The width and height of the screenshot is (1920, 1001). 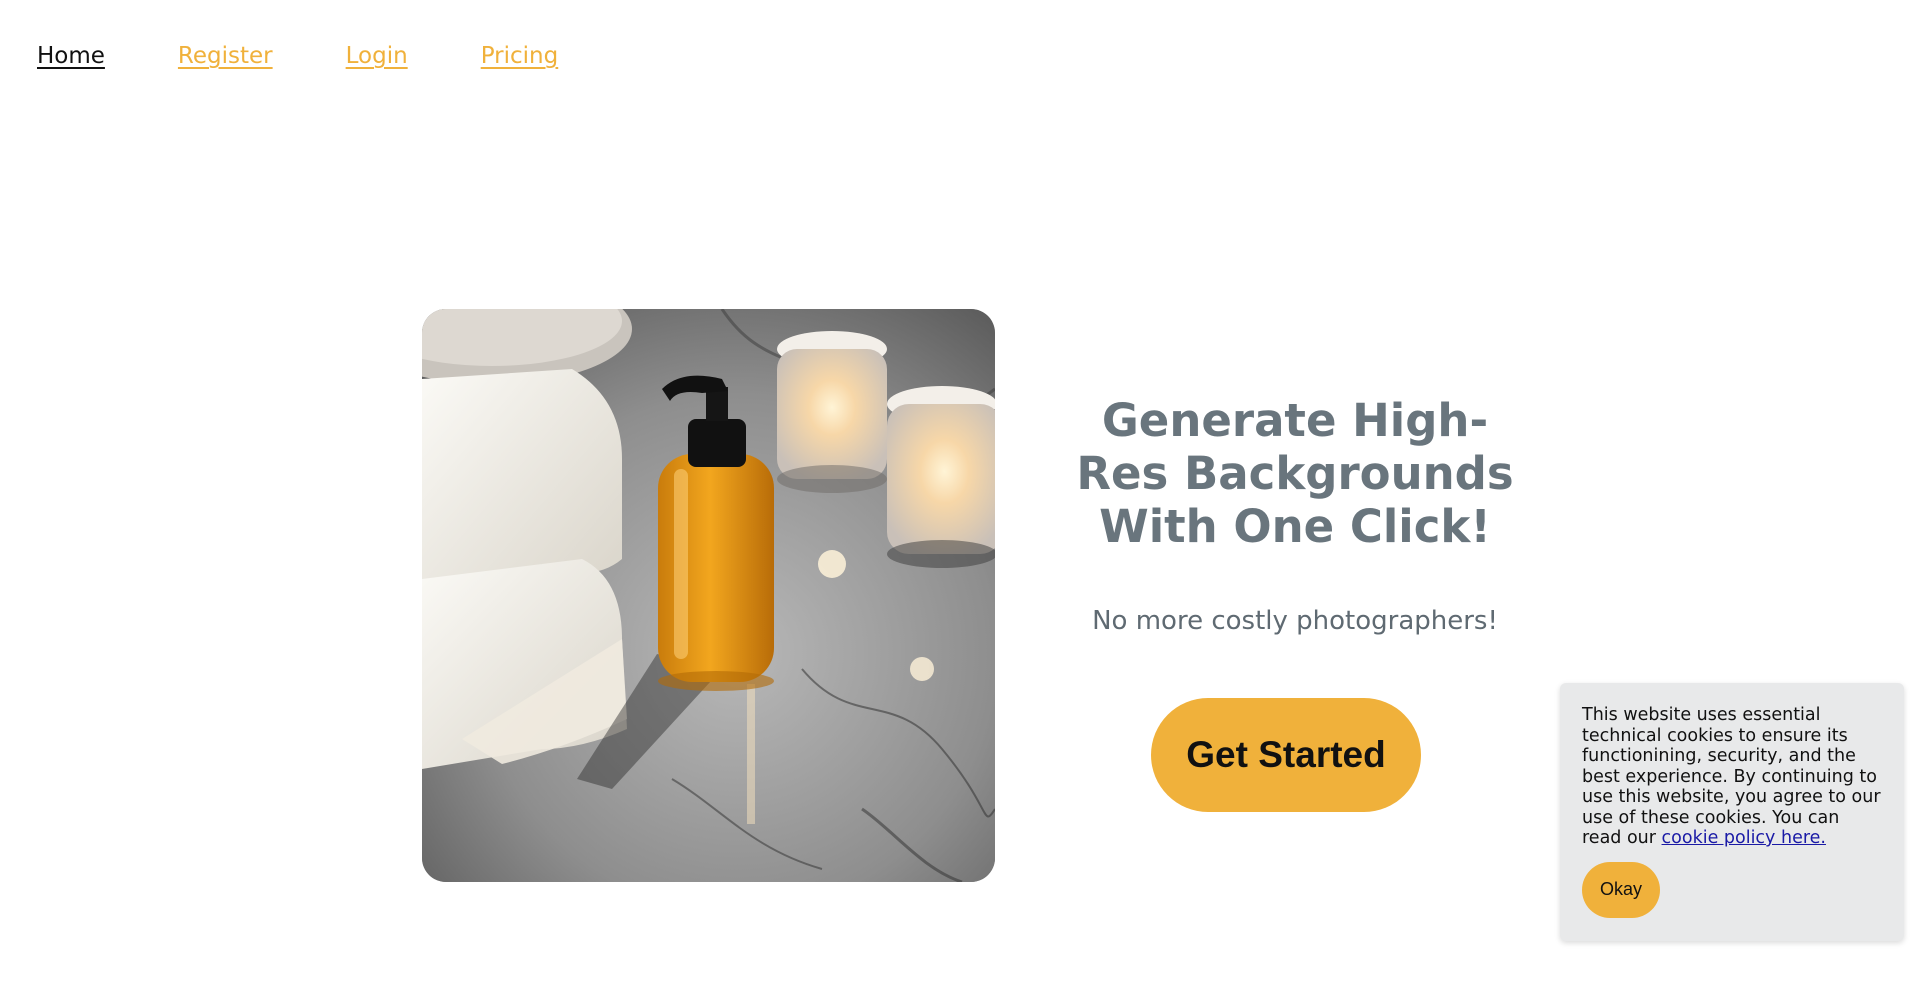 What do you see at coordinates (377, 56) in the screenshot?
I see `nav-link-login: Login` at bounding box center [377, 56].